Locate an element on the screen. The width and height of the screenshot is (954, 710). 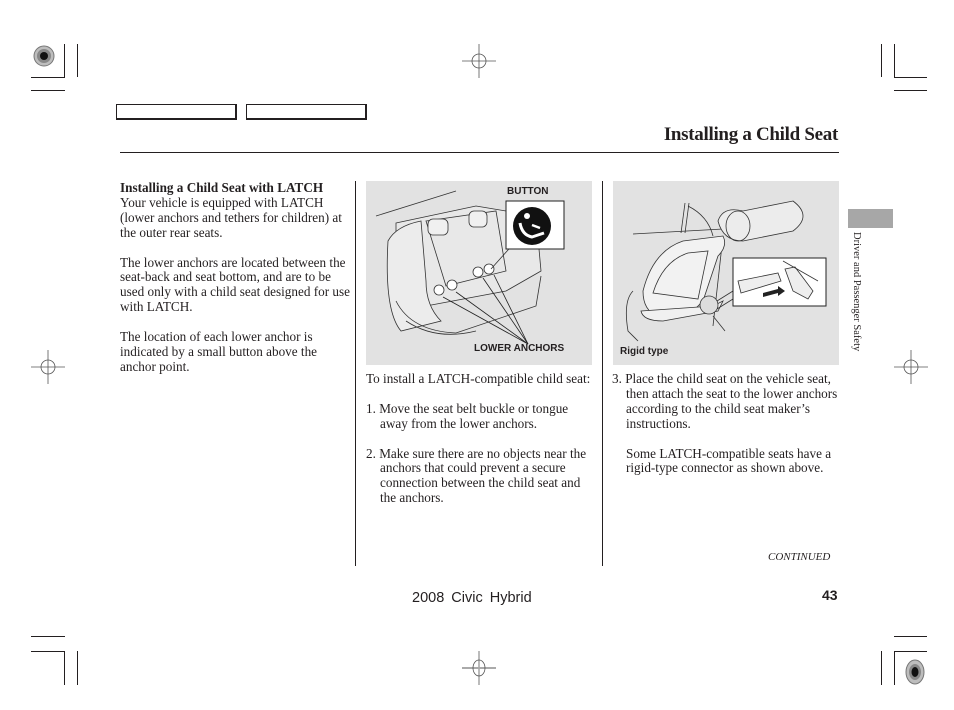
section-tab-label: Driver and Passenger Safety is located at coordinates (856, 292).